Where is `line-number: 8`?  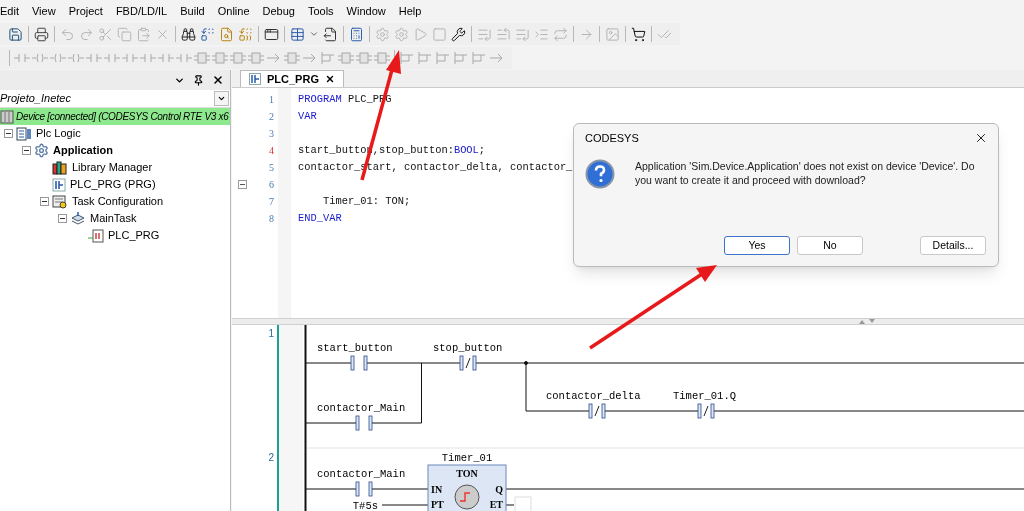 line-number: 8 is located at coordinates (271, 219).